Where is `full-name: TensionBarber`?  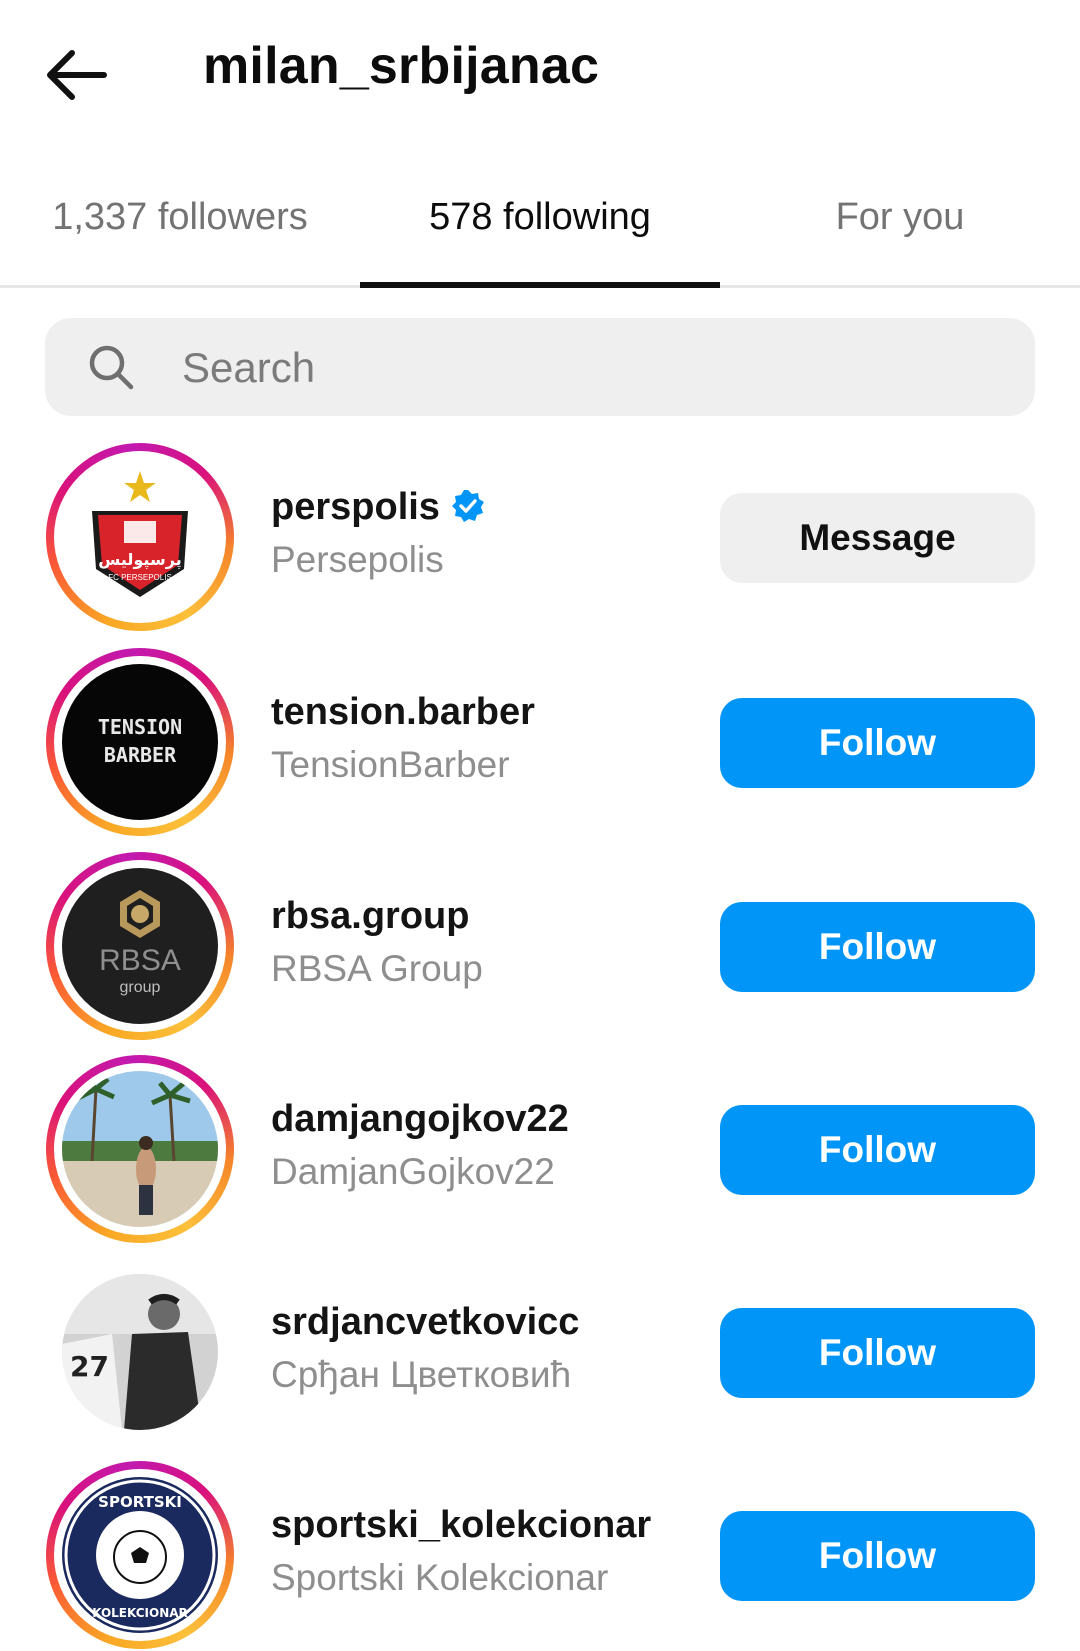
full-name: TensionBarber is located at coordinates (390, 764).